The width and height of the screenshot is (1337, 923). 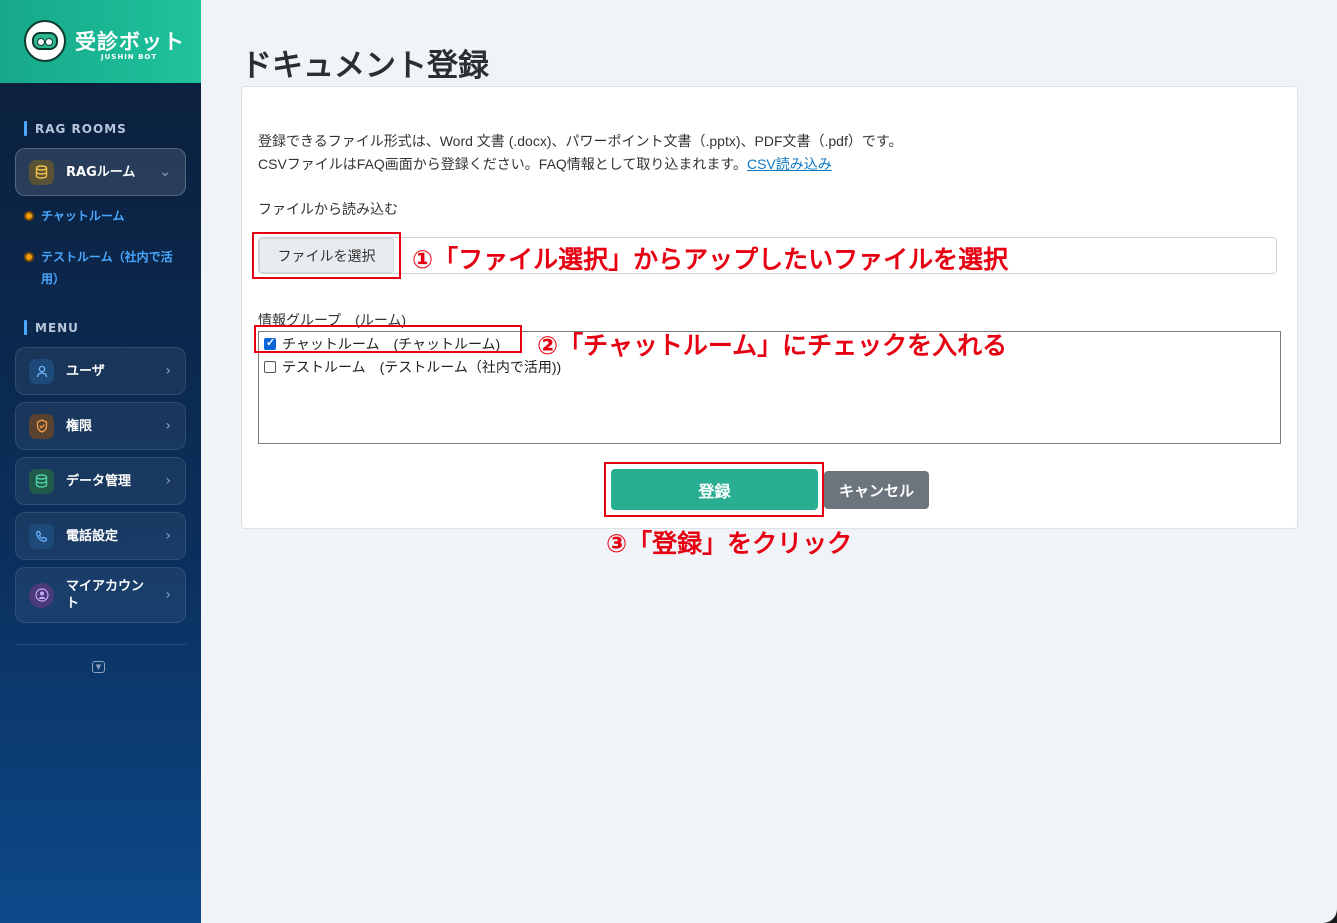 I want to click on section-menu: MENU, so click(x=51, y=327).